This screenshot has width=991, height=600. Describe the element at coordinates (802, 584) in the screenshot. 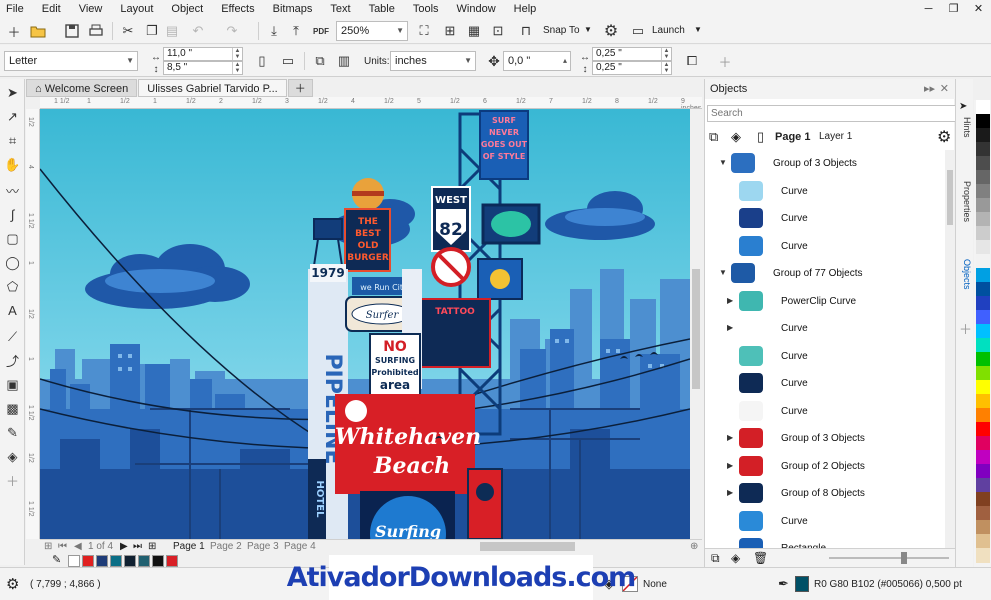

I see `outline-swatch` at that location.